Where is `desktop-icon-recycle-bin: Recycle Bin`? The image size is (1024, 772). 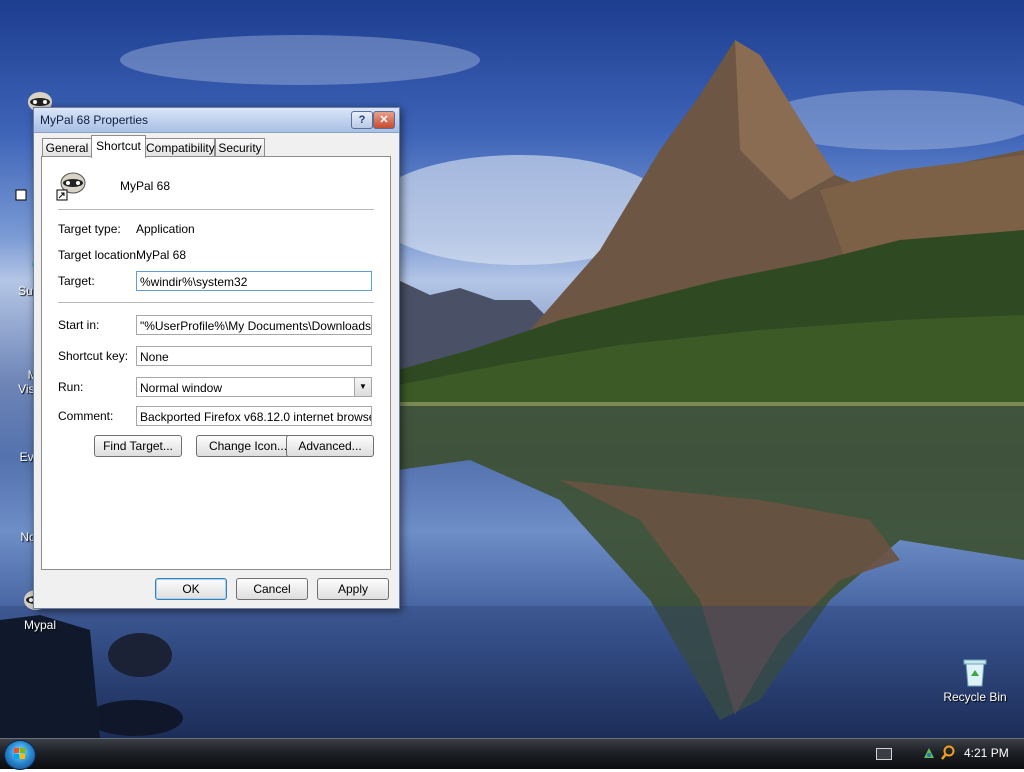
desktop-icon-recycle-bin: Recycle Bin is located at coordinates (975, 680).